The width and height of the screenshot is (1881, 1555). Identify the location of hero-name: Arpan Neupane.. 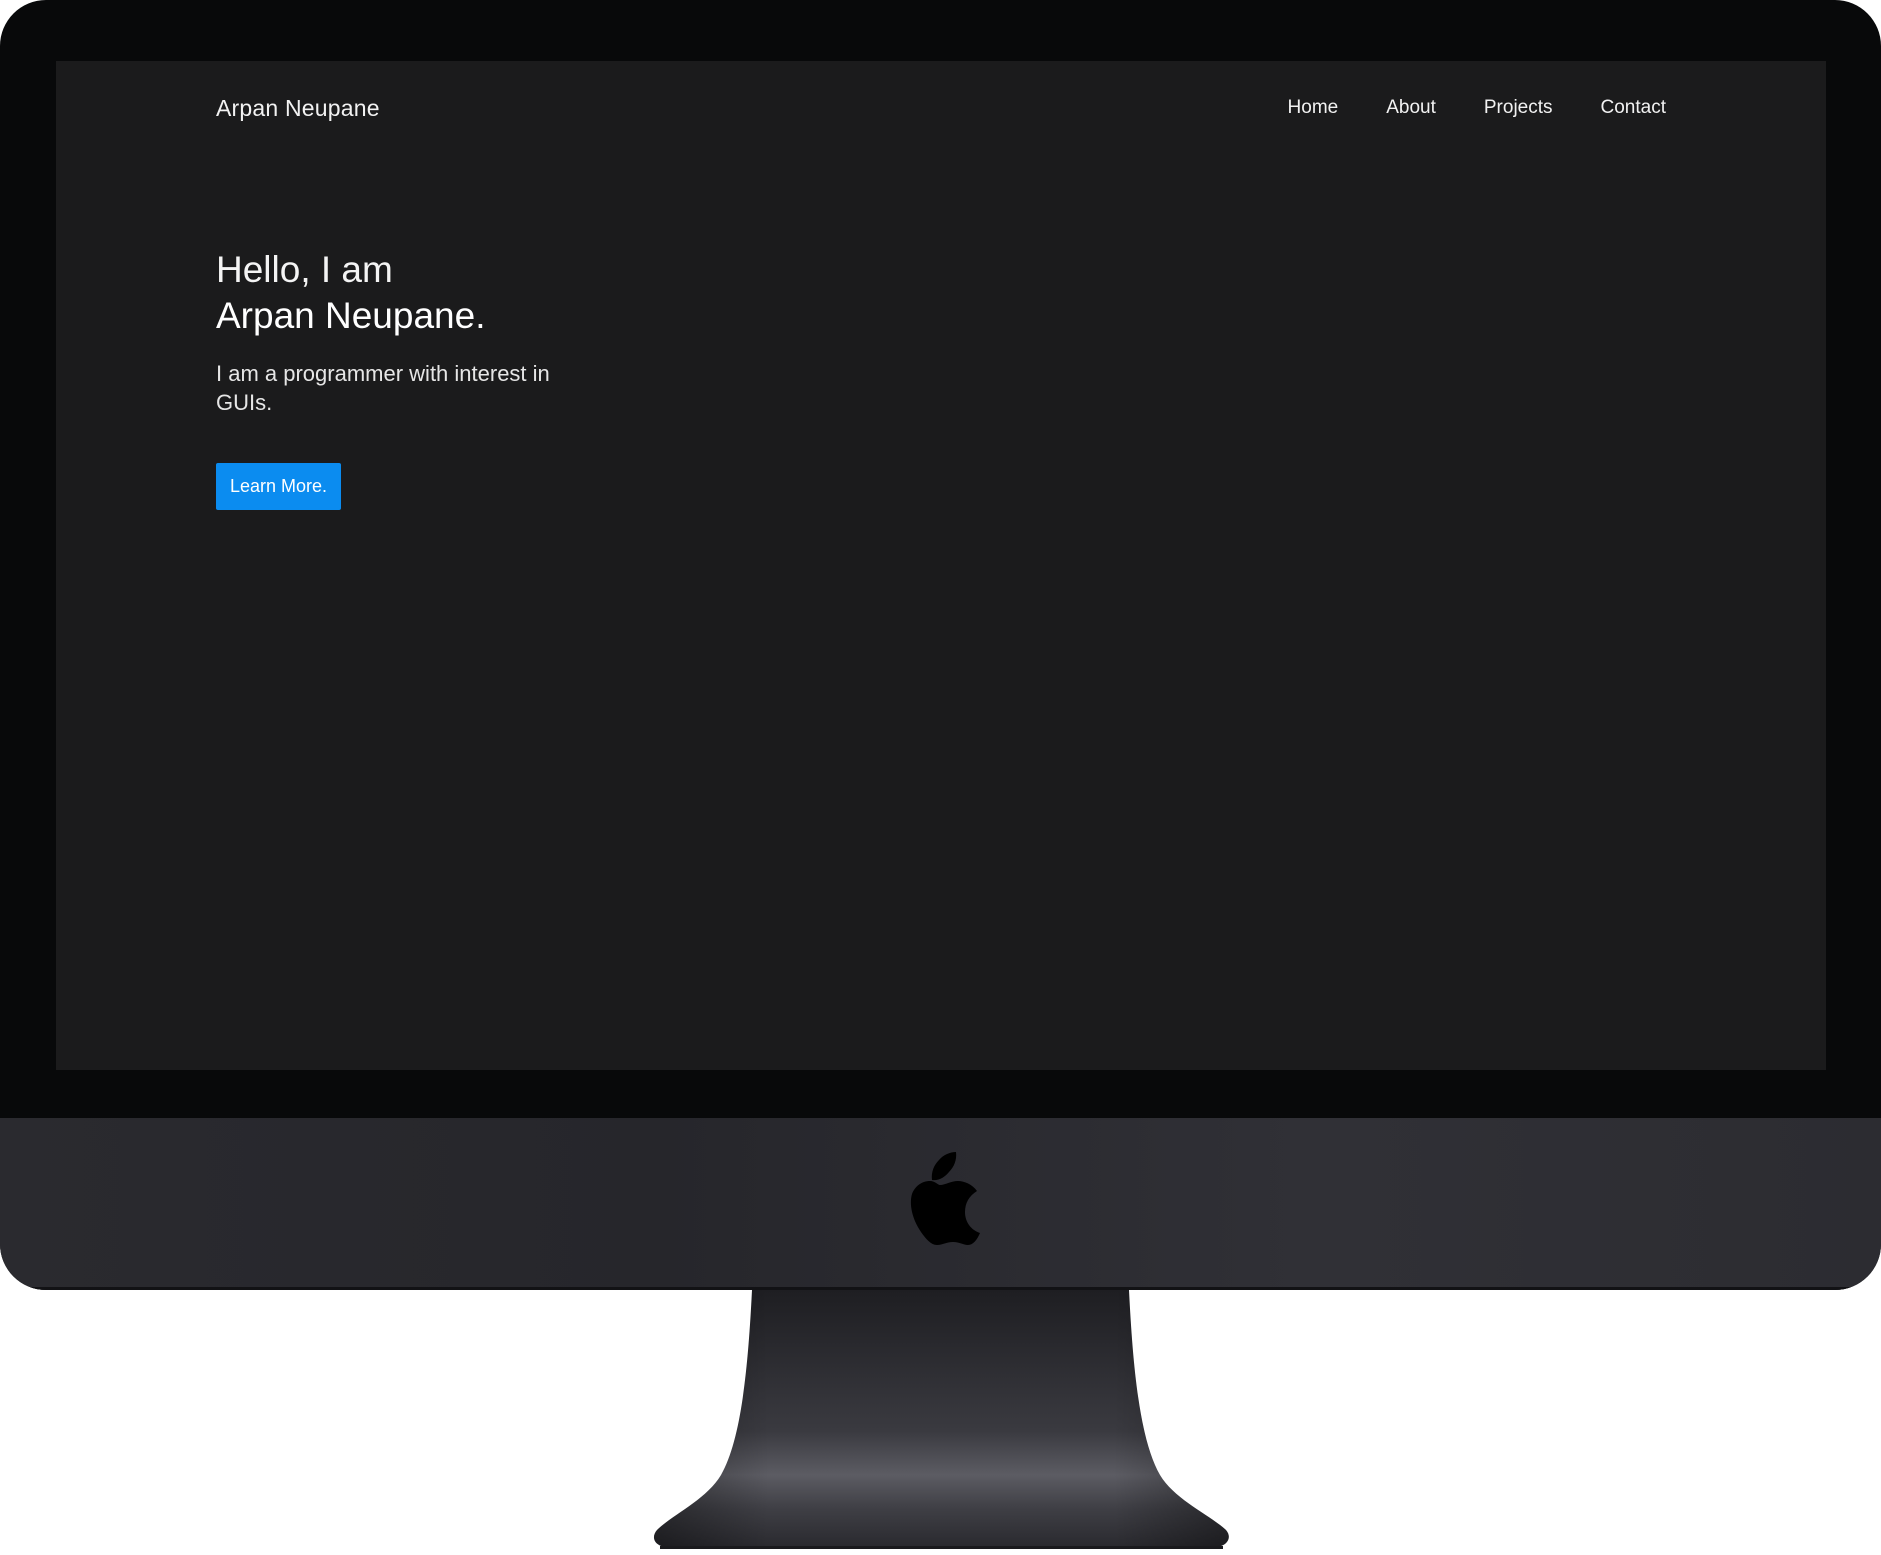
(351, 315).